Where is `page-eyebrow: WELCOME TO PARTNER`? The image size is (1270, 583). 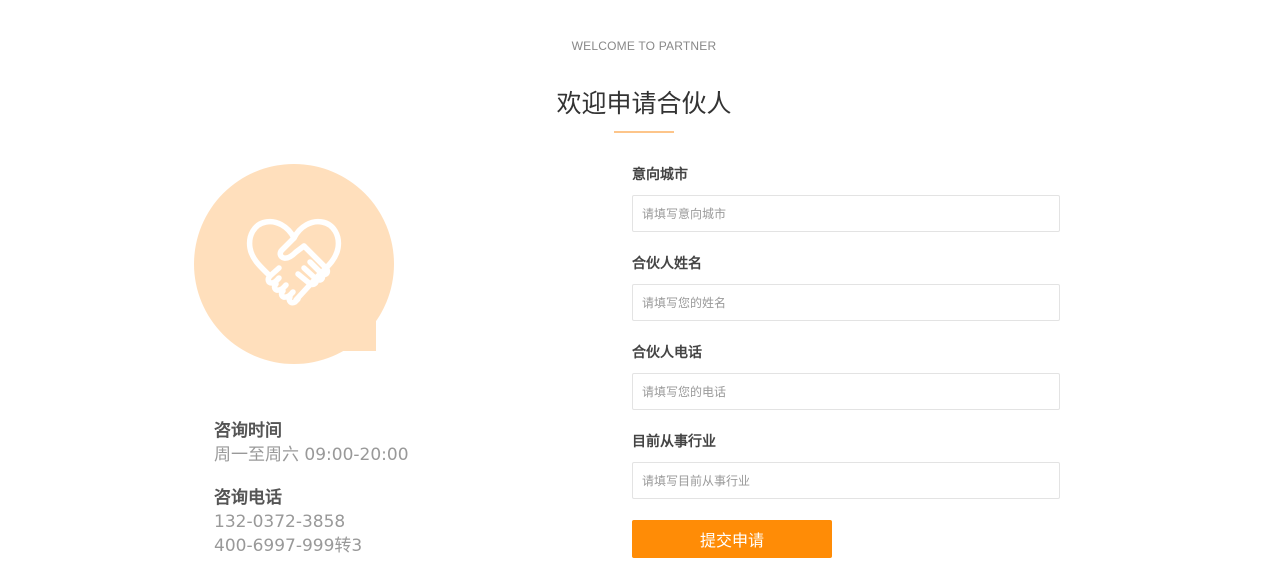
page-eyebrow: WELCOME TO PARTNER is located at coordinates (644, 46).